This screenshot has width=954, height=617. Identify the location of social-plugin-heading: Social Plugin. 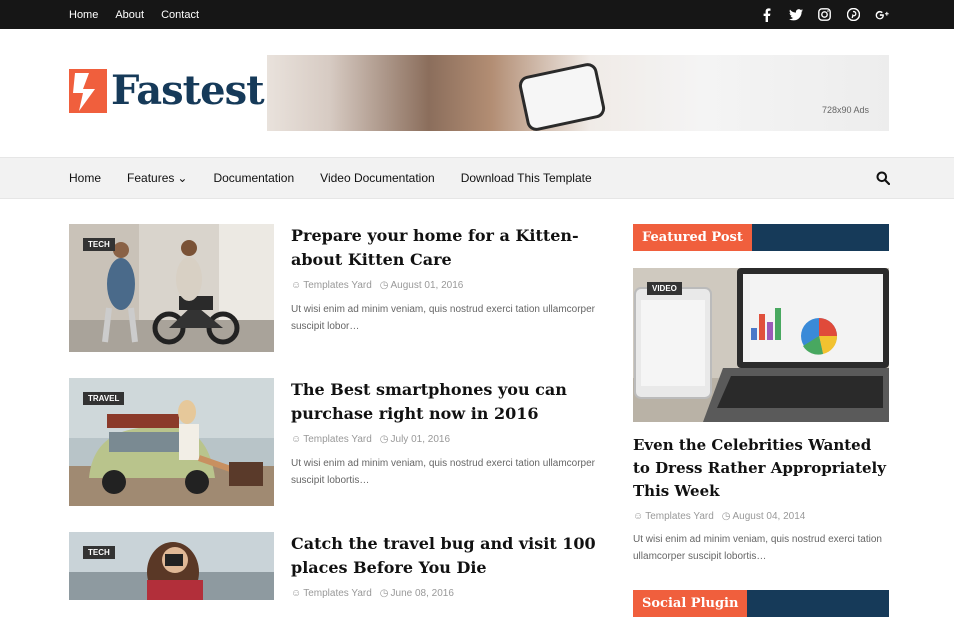
(761, 603).